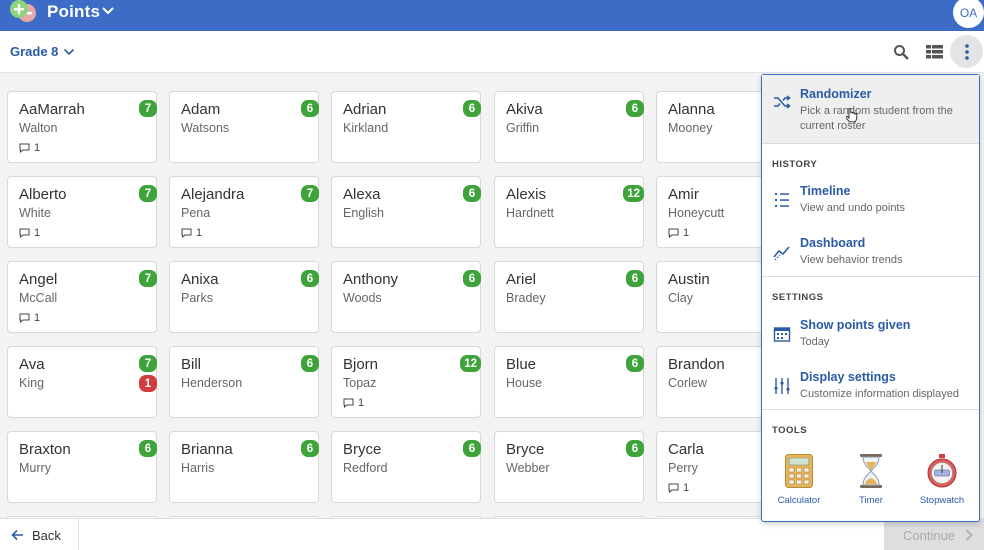  I want to click on dashboard-desc: View behavior trends, so click(851, 260).